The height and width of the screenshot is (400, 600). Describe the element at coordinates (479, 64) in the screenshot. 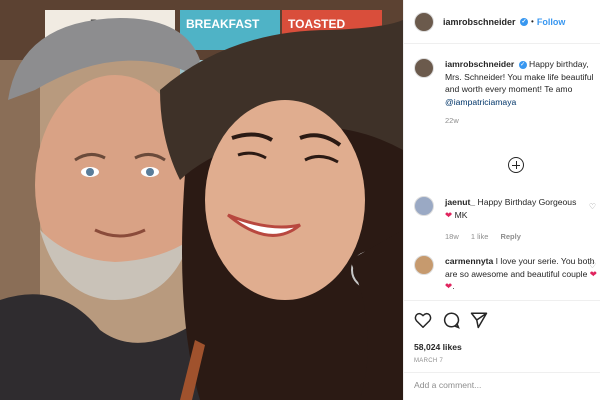

I see `caption-username: iamrobschneider` at that location.